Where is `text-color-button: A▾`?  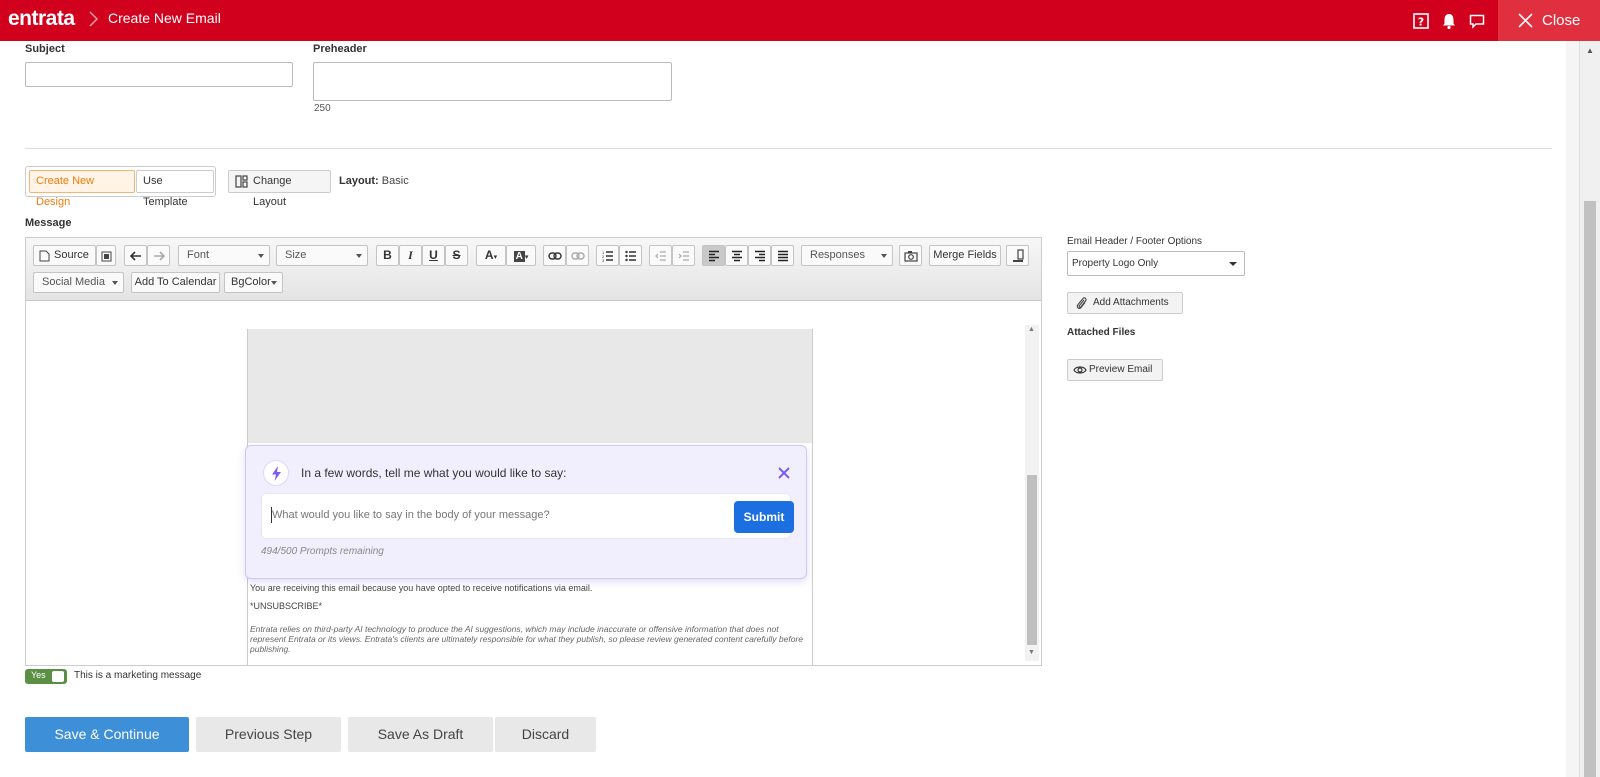 text-color-button: A▾ is located at coordinates (491, 255).